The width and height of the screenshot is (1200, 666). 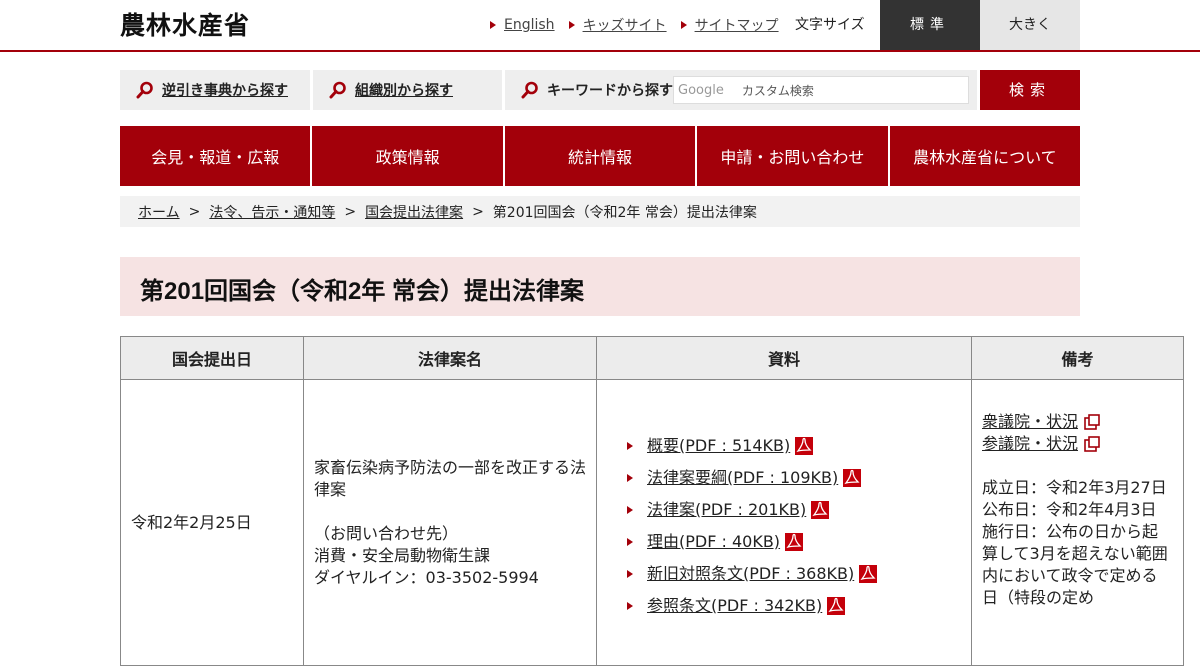 What do you see at coordinates (750, 574) in the screenshot?
I see `document-link-comparison: 新旧対照条文(PDF : 368KB)` at bounding box center [750, 574].